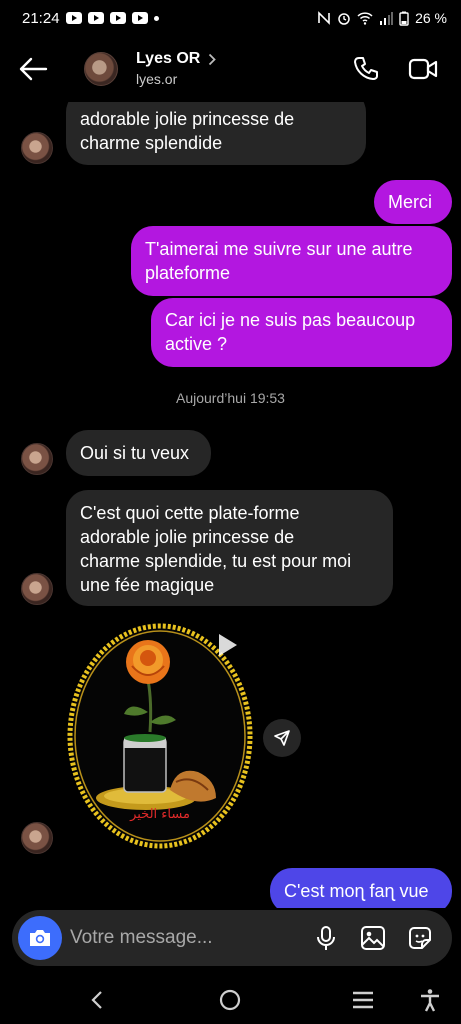  What do you see at coordinates (344, 19) in the screenshot?
I see `alarm-icon` at bounding box center [344, 19].